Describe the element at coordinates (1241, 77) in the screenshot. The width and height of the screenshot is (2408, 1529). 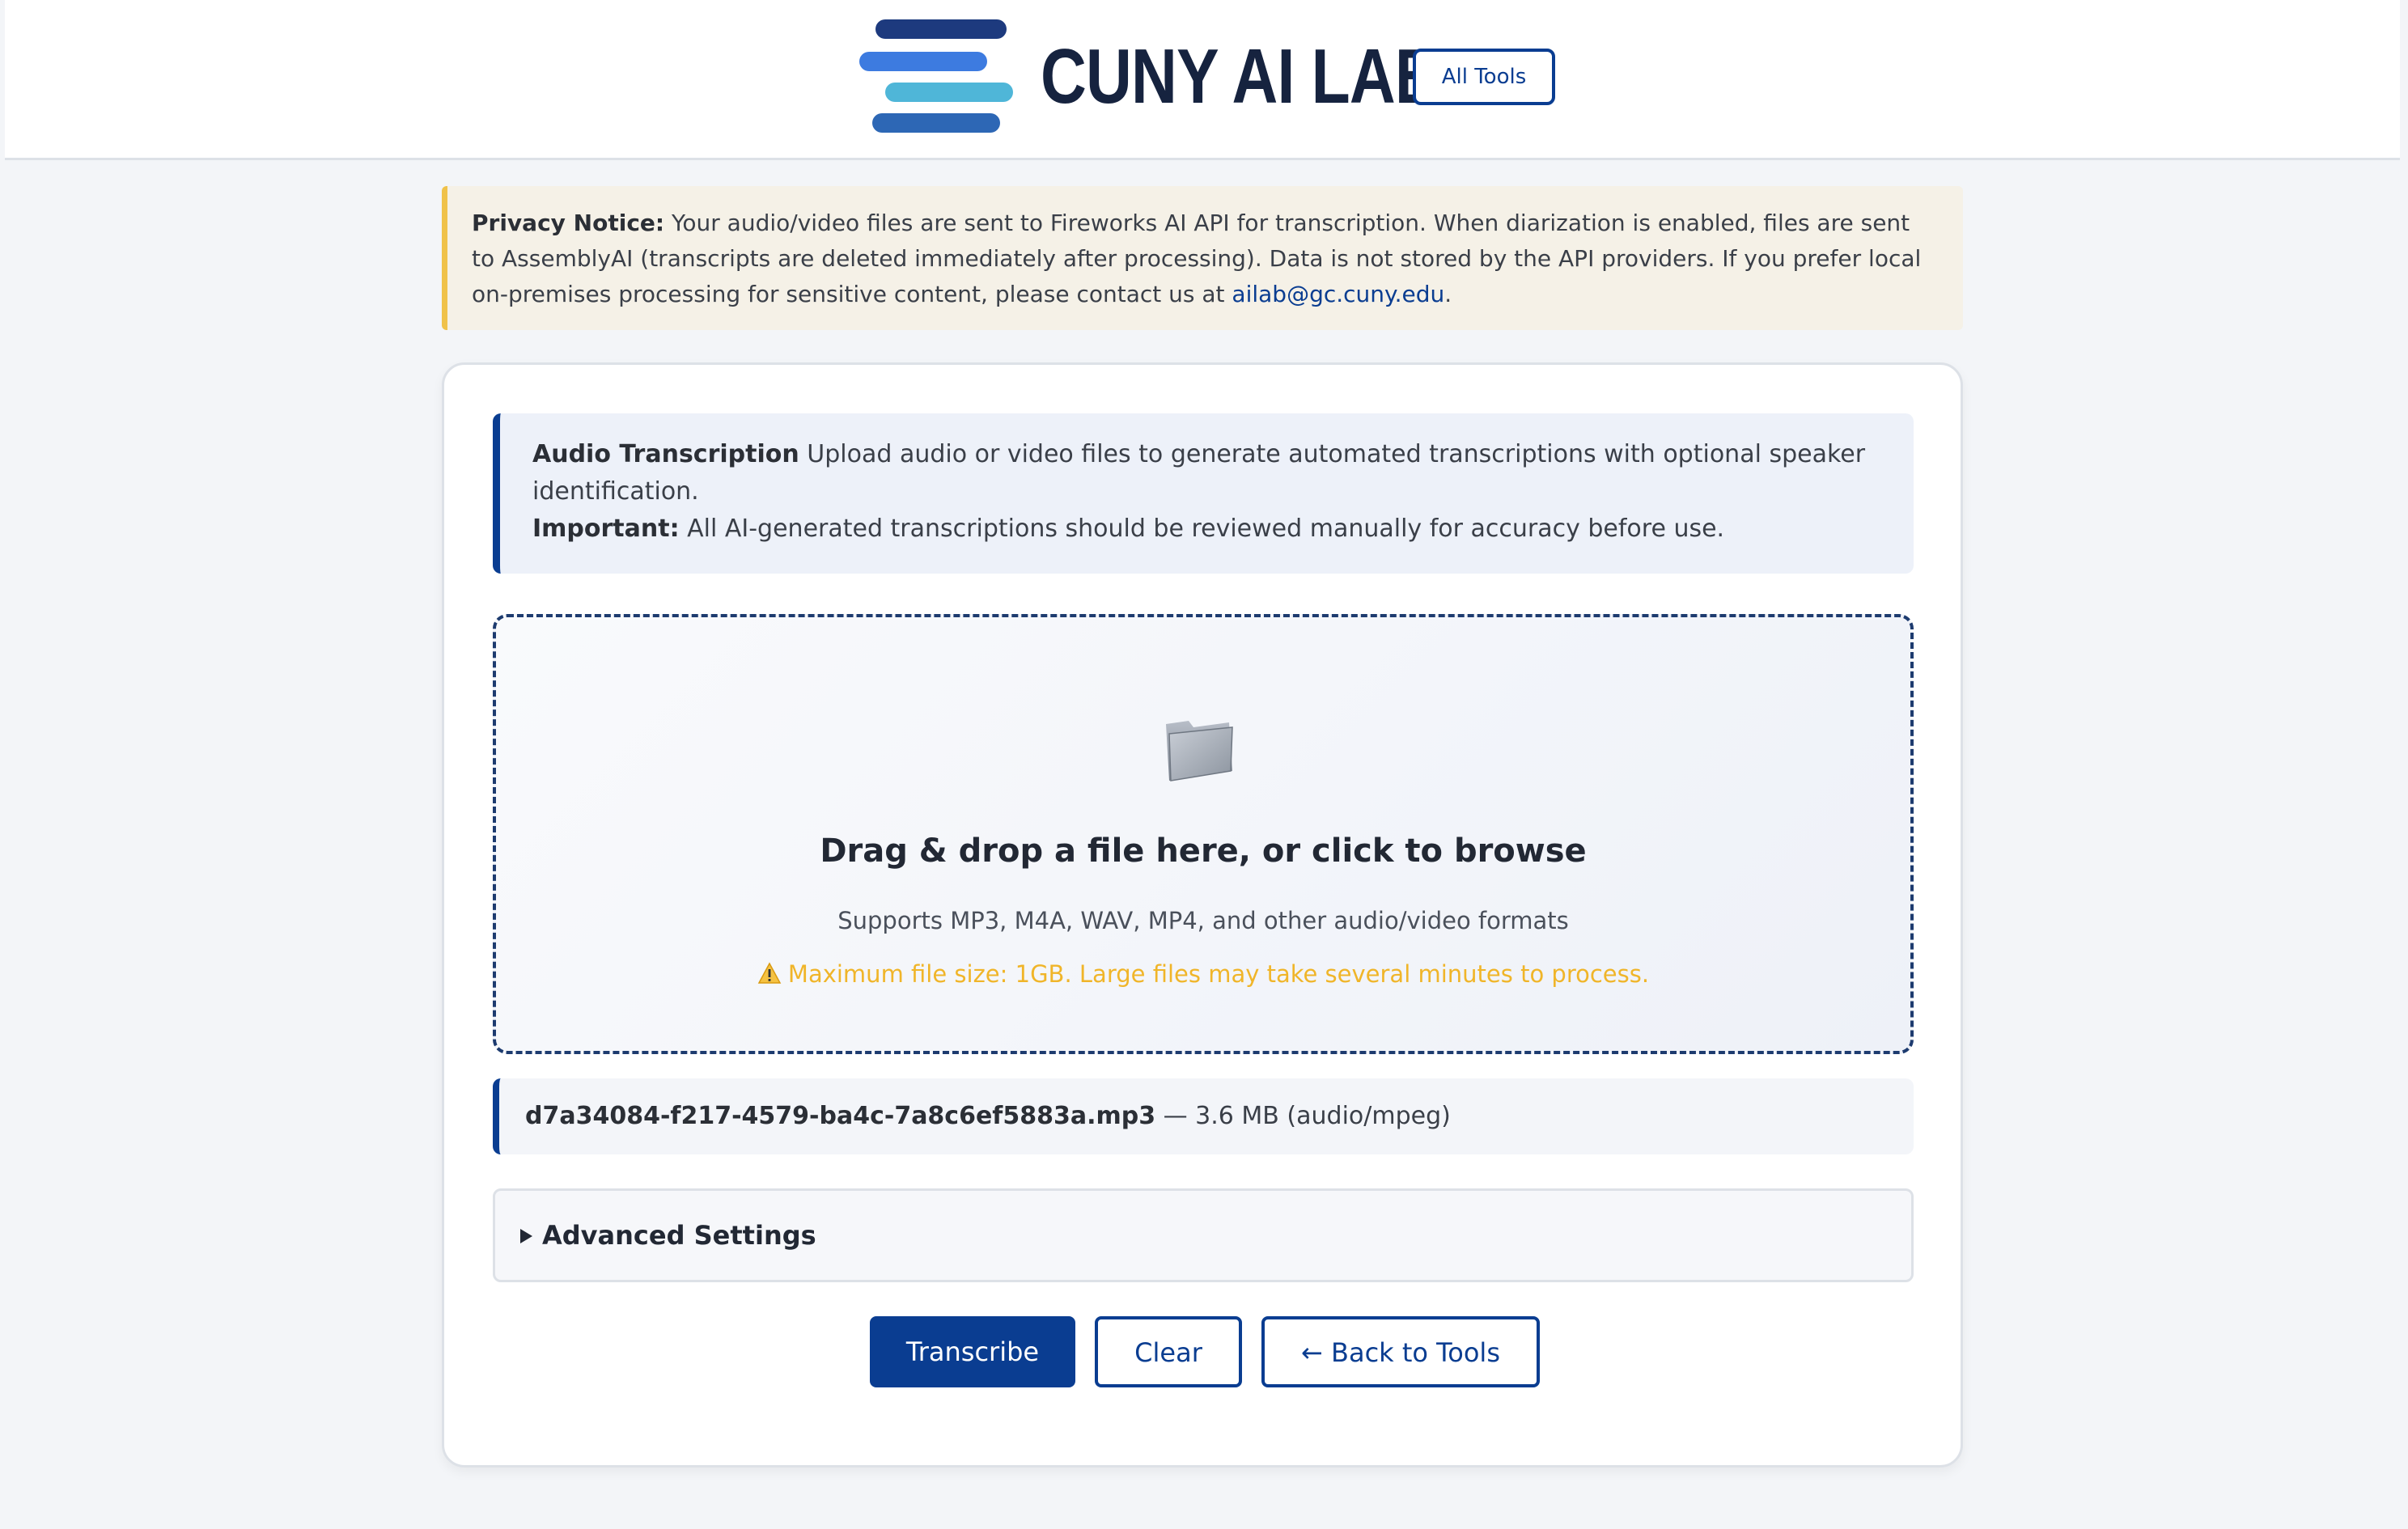
I see `logo-text: CUNY AI LAB` at that location.